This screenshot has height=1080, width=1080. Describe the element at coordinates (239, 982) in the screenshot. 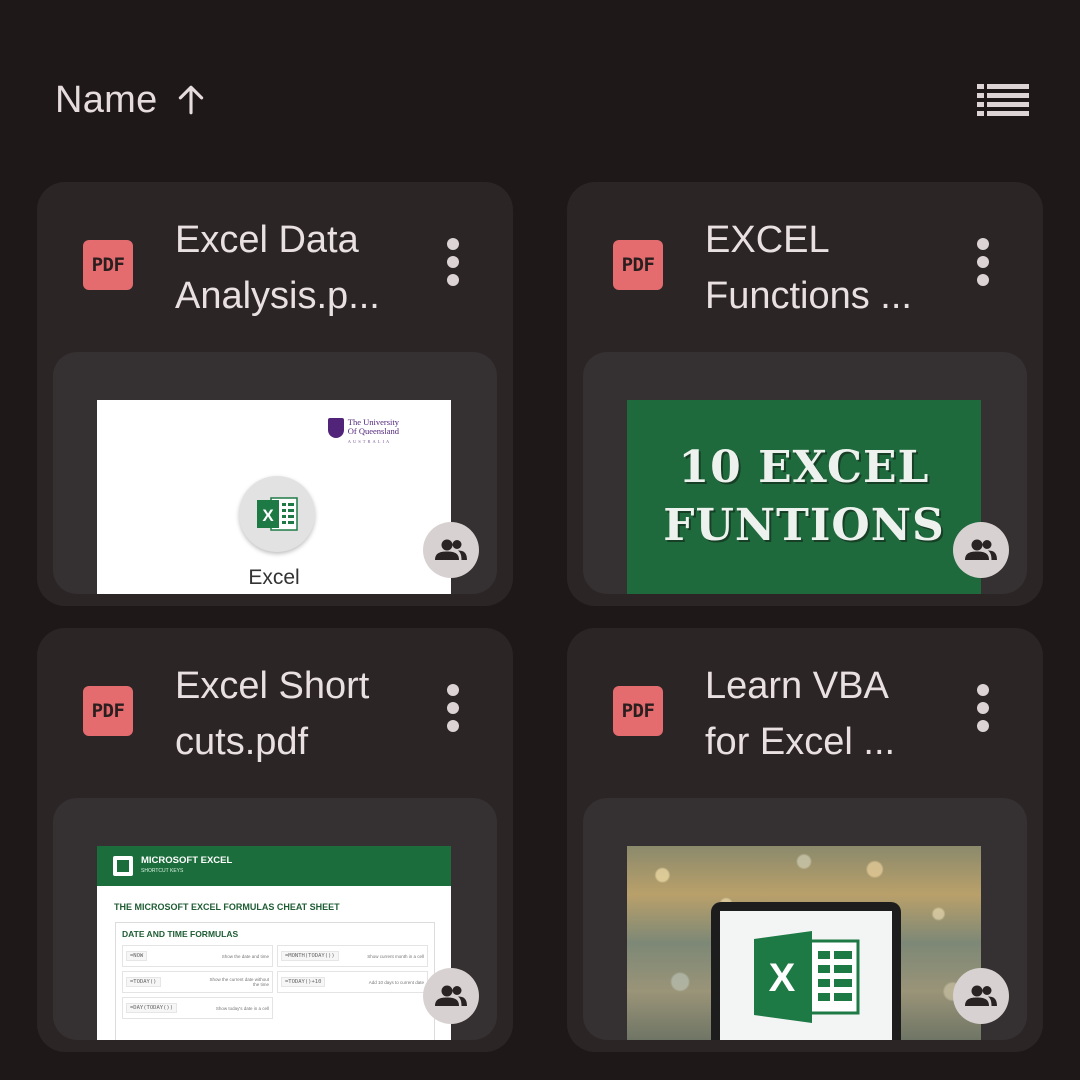

I see `formula-desc: Show the current date without the time` at that location.